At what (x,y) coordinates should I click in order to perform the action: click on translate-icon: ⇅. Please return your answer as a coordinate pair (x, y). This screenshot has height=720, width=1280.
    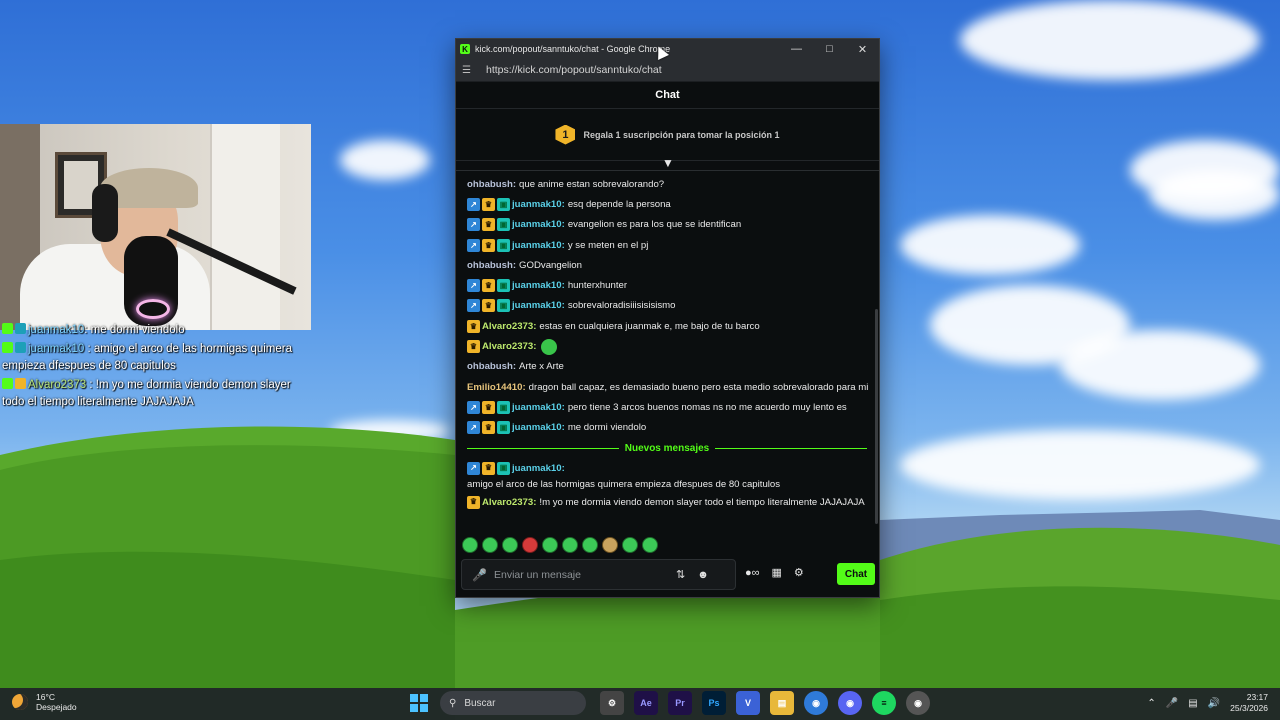
    Looking at the image, I should click on (680, 574).